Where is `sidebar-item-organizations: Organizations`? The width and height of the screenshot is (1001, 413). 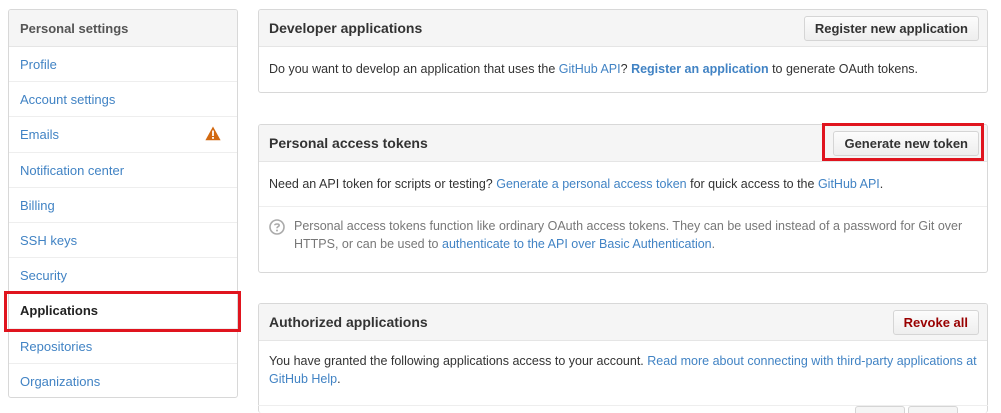 sidebar-item-organizations: Organizations is located at coordinates (123, 380).